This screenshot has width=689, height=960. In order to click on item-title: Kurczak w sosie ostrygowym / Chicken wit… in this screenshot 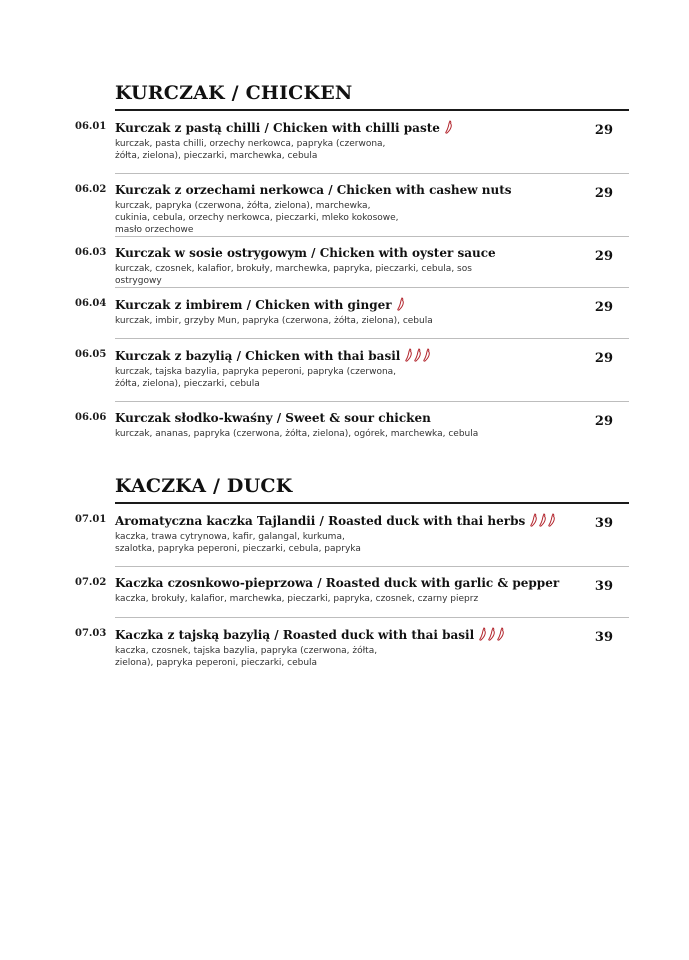, I will do `click(305, 253)`.